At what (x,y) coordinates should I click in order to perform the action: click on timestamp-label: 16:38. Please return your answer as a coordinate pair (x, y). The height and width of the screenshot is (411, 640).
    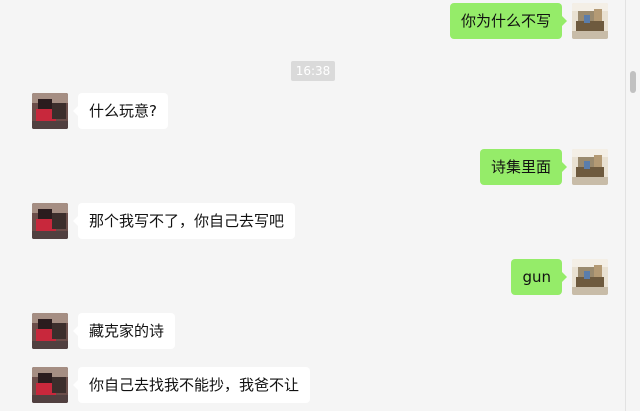
    Looking at the image, I should click on (313, 71).